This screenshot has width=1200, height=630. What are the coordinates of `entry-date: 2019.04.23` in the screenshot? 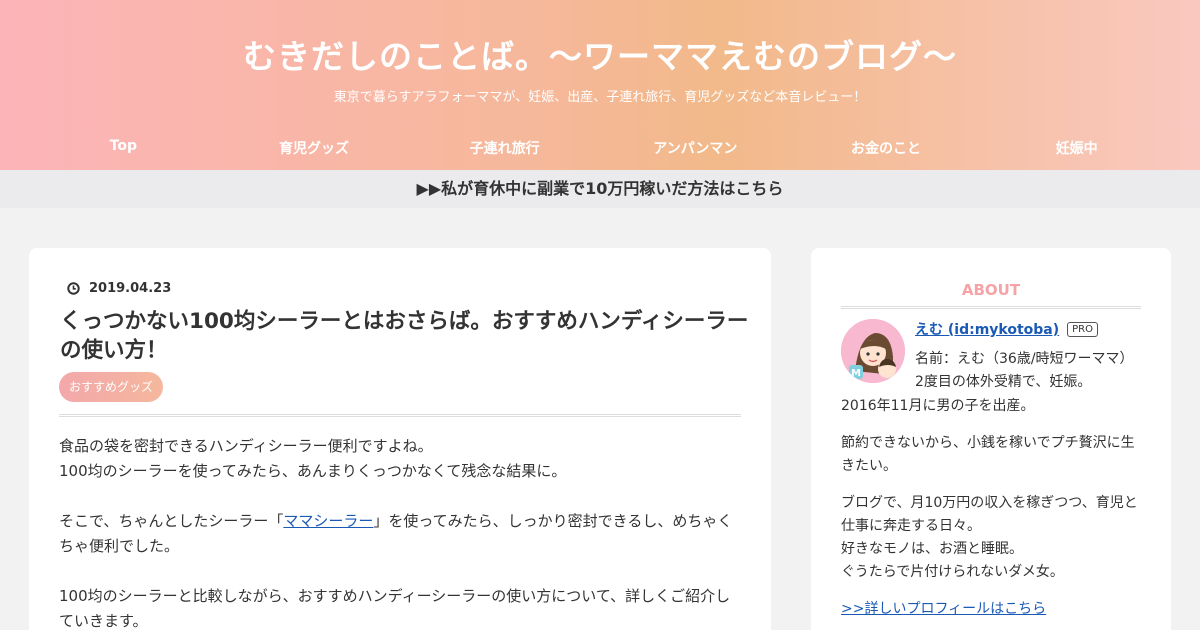 It's located at (130, 288).